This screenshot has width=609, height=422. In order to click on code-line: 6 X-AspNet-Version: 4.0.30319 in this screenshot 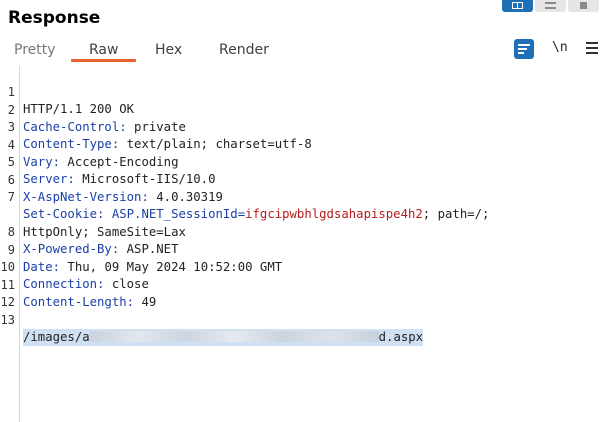, I will do `click(111, 179)`.